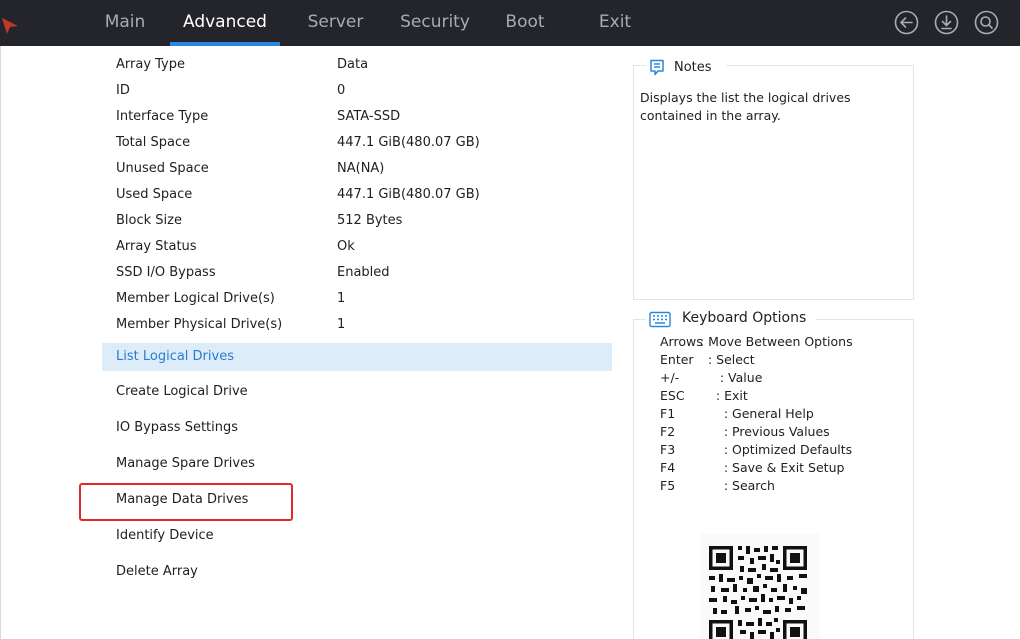 The width and height of the screenshot is (1020, 639). I want to click on info-value: Data, so click(353, 64).